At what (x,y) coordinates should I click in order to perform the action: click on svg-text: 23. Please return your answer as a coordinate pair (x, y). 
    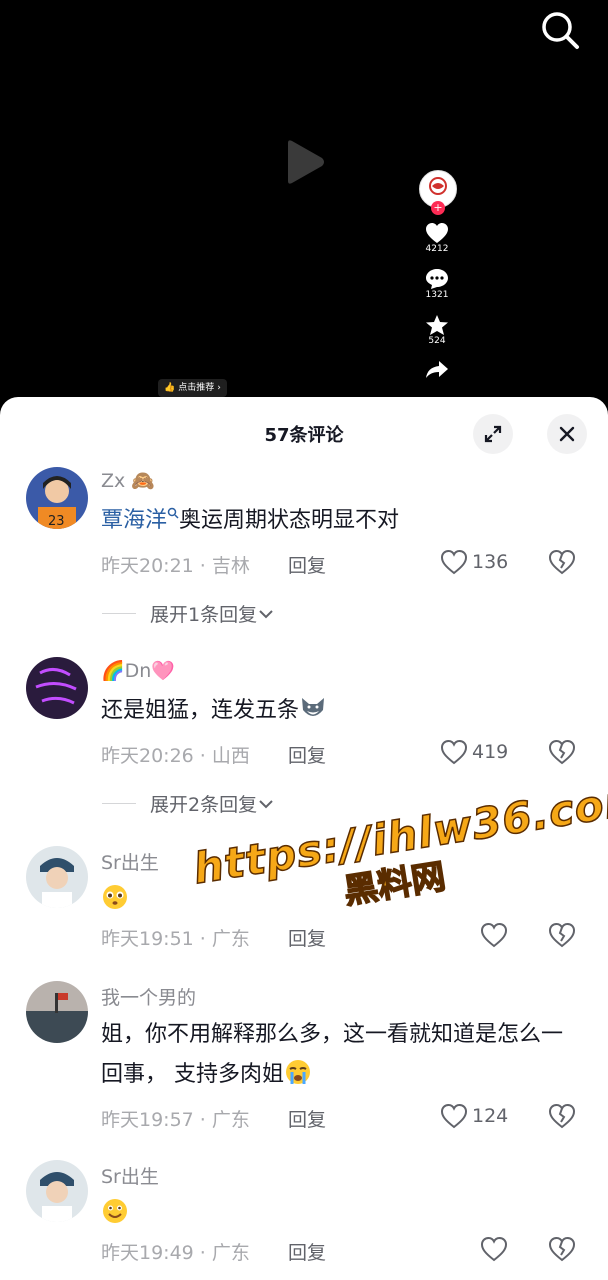
    Looking at the image, I should click on (56, 521).